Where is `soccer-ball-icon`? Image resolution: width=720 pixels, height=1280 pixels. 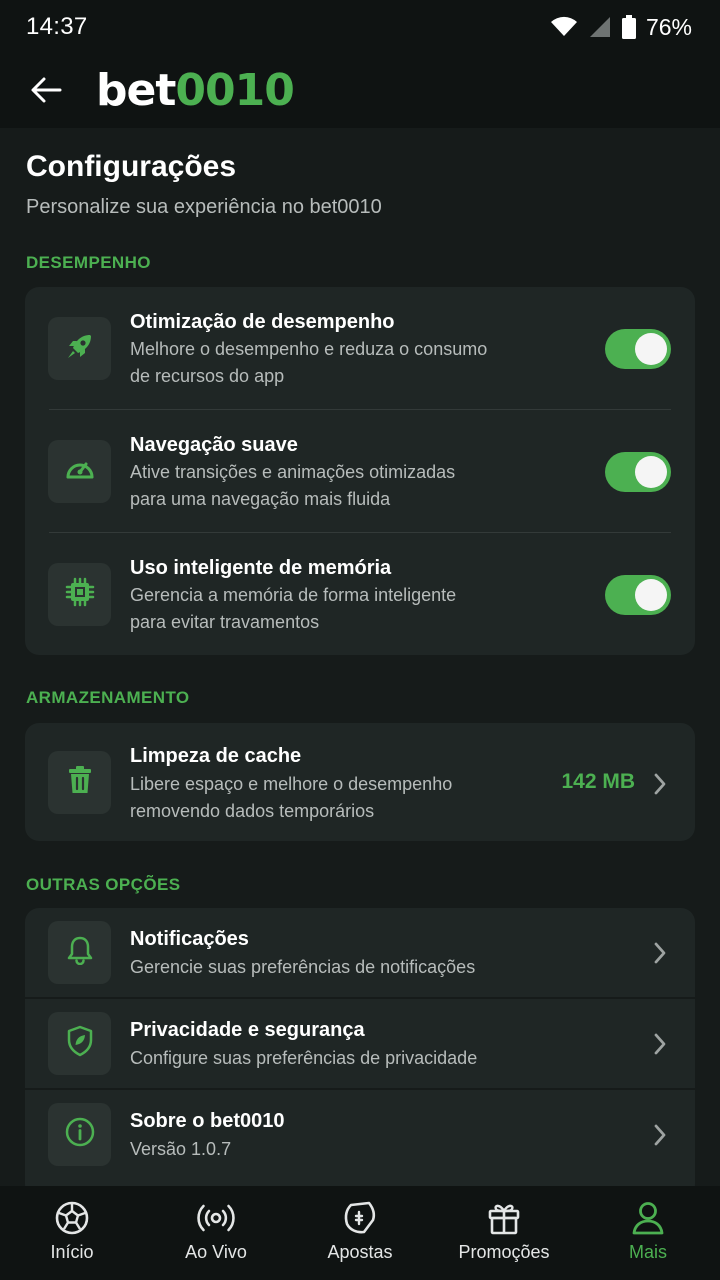
soccer-ball-icon is located at coordinates (72, 1218).